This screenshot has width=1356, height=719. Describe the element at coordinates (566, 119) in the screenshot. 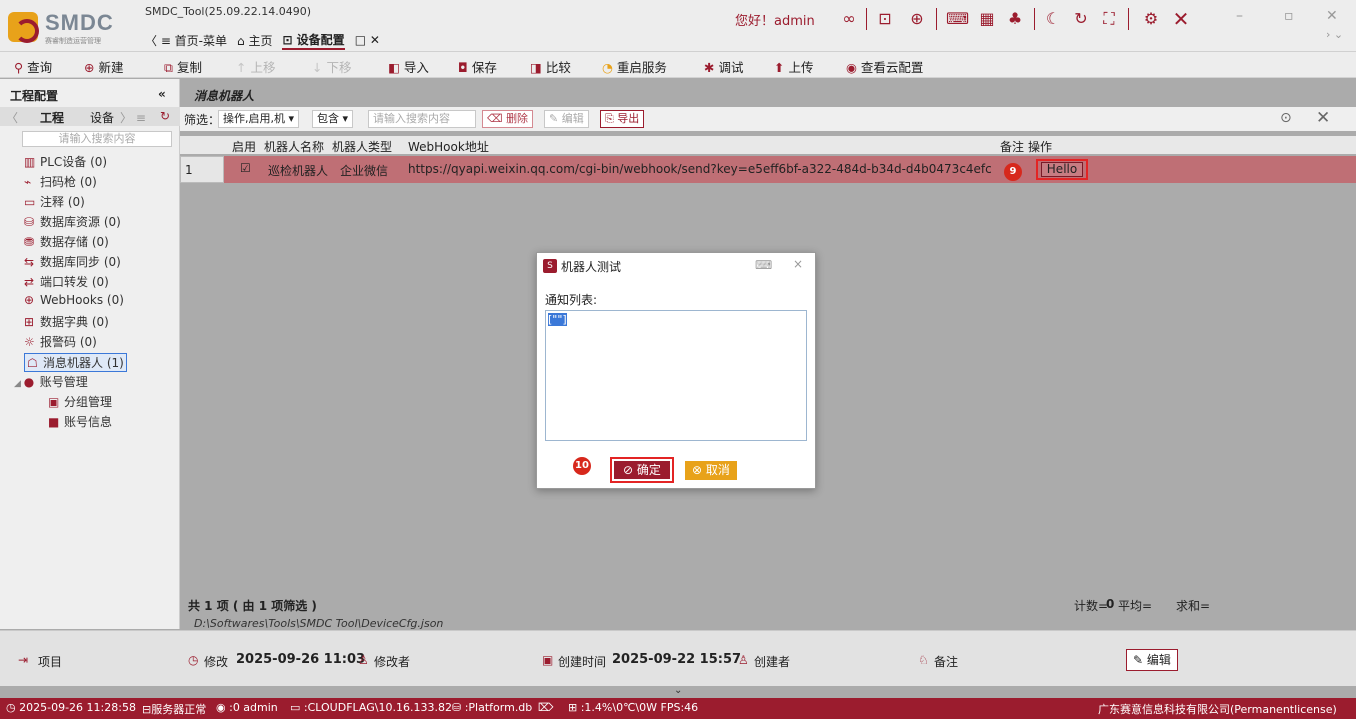

I see `edit-button: ✎ 编辑` at that location.